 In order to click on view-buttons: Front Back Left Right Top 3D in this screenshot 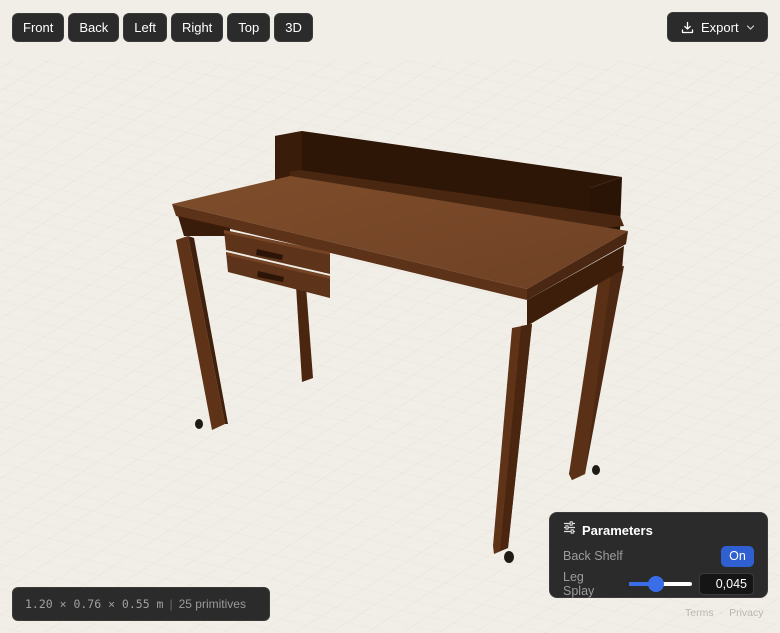, I will do `click(162, 27)`.